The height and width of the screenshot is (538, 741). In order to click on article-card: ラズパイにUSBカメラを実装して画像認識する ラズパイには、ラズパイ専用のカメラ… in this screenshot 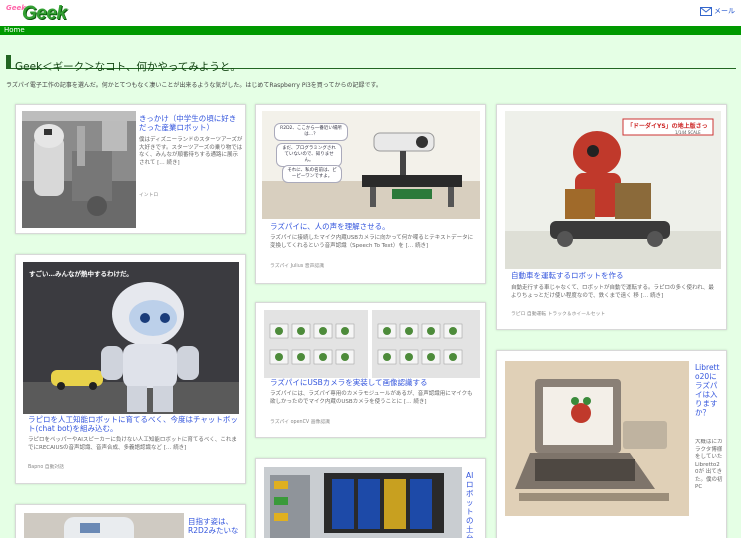, I will do `click(370, 370)`.